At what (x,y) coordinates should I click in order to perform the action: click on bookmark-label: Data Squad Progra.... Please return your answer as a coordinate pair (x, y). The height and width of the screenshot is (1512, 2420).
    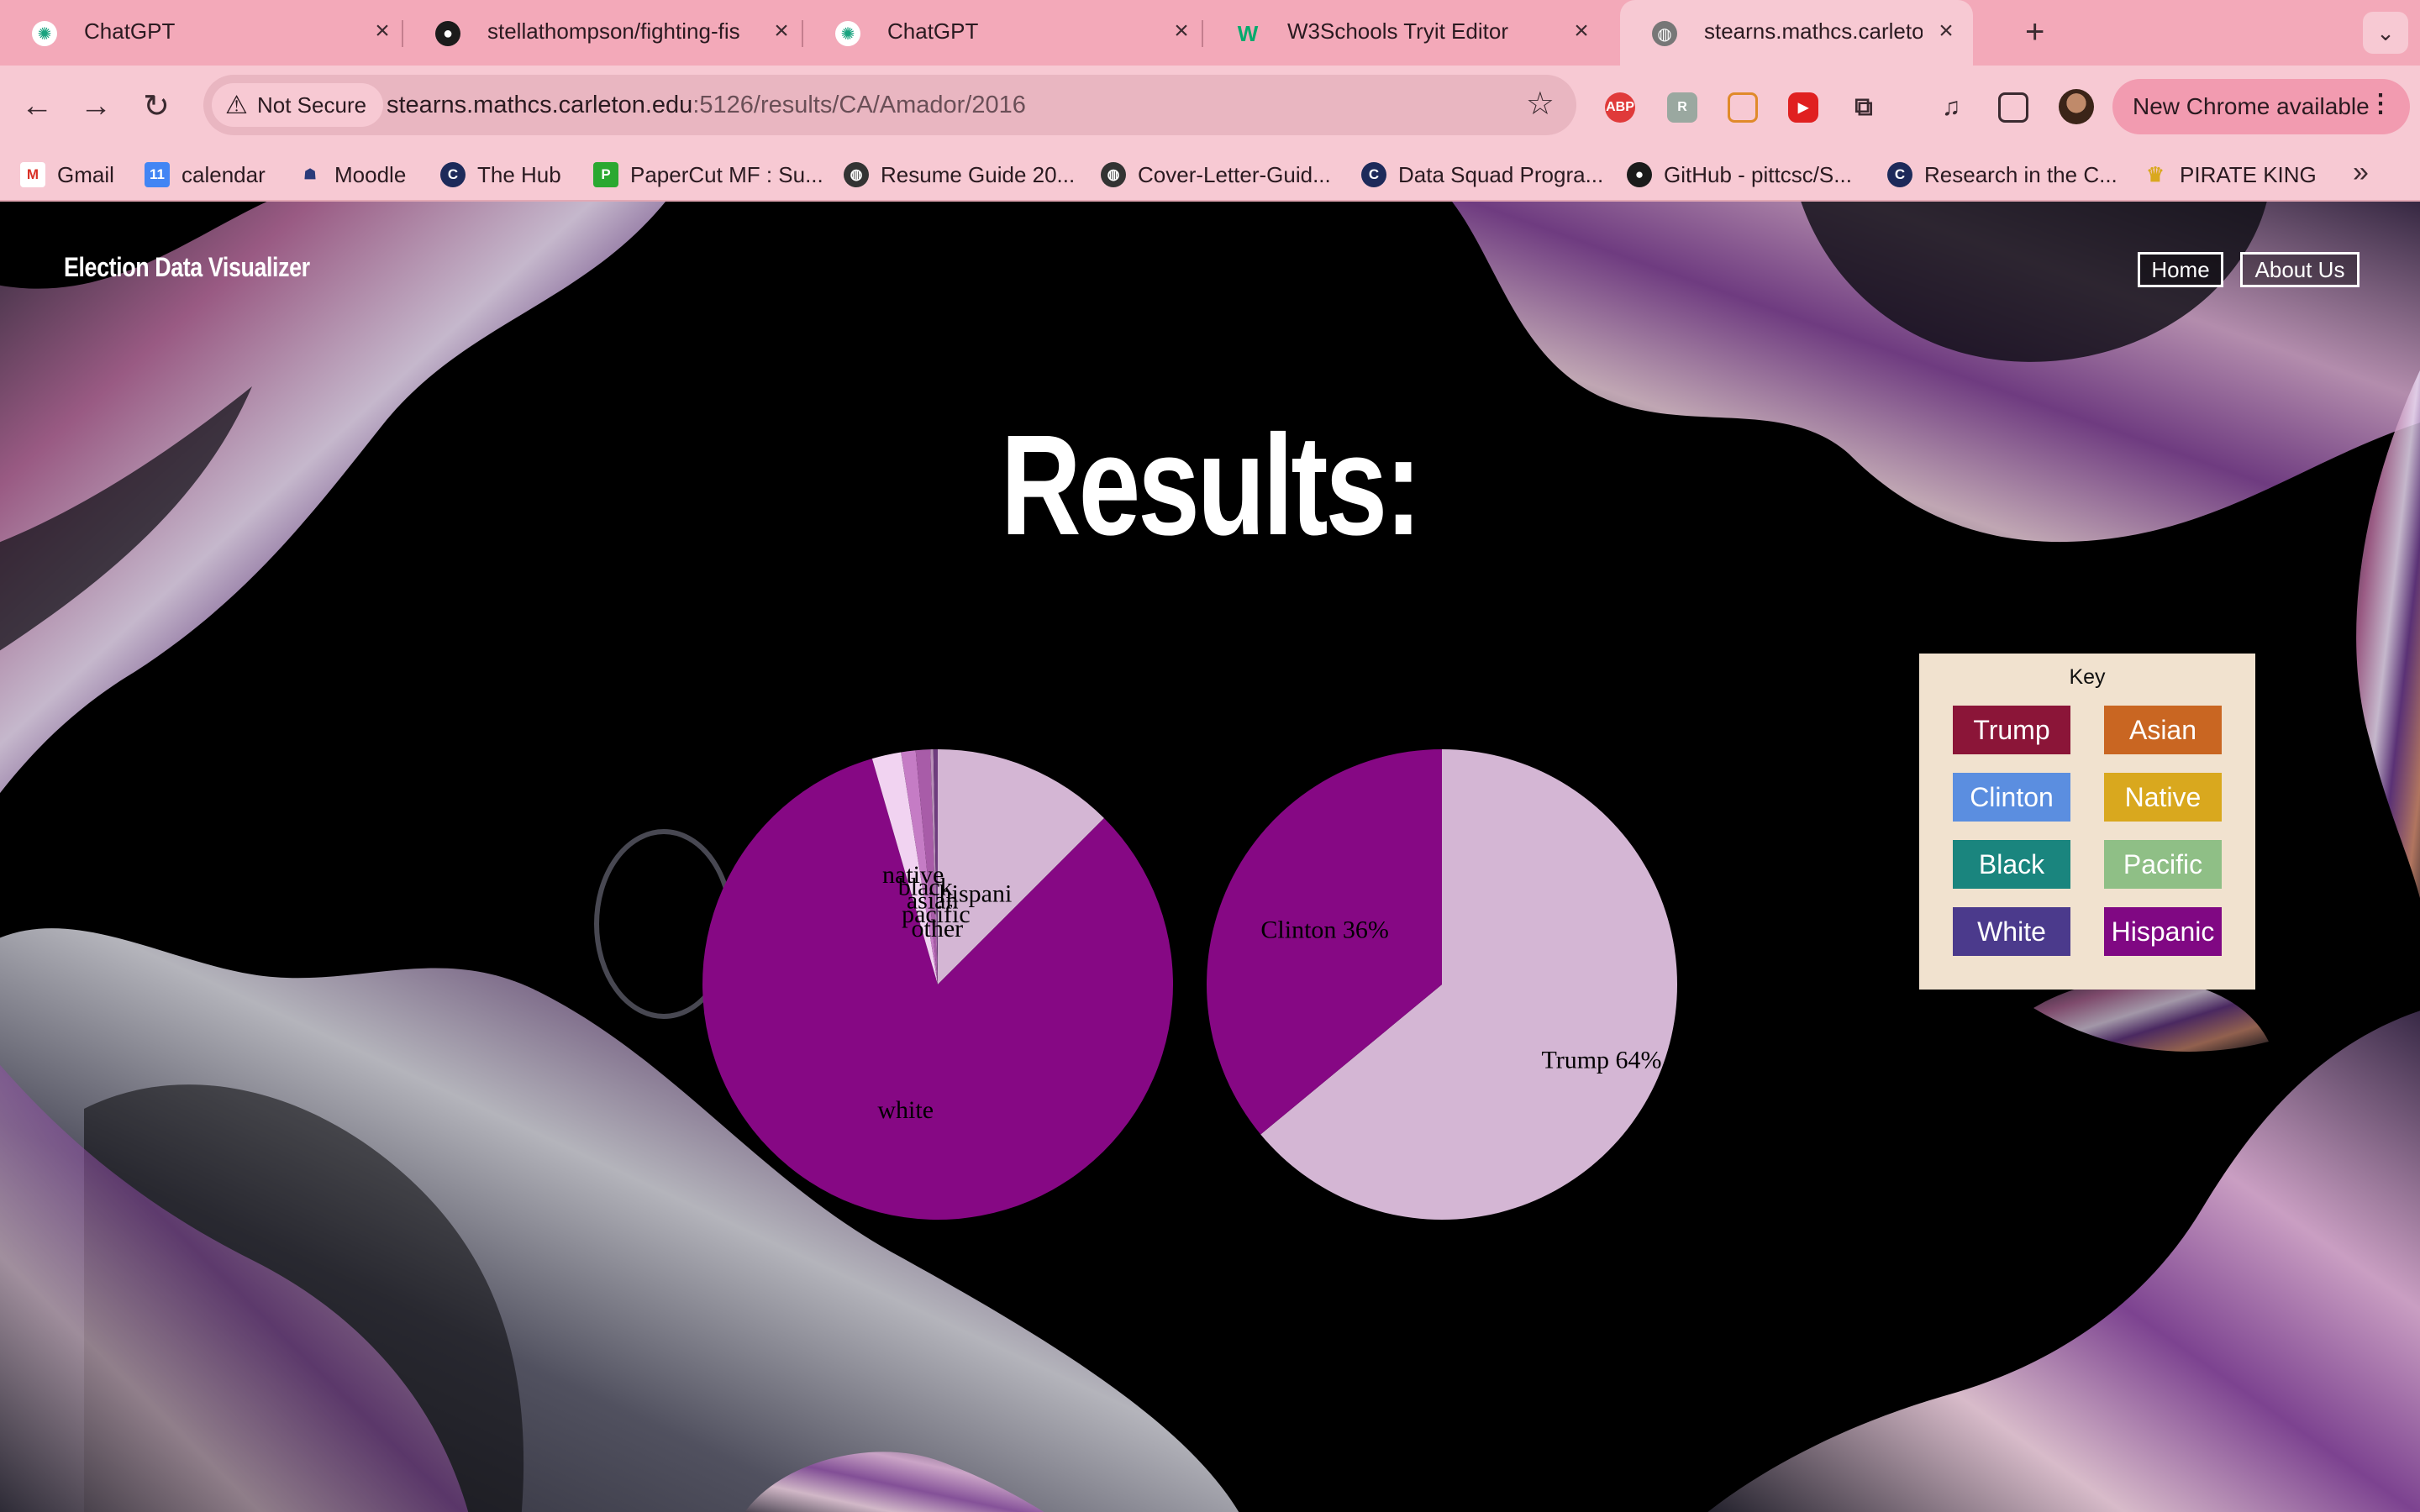
    Looking at the image, I should click on (1501, 174).